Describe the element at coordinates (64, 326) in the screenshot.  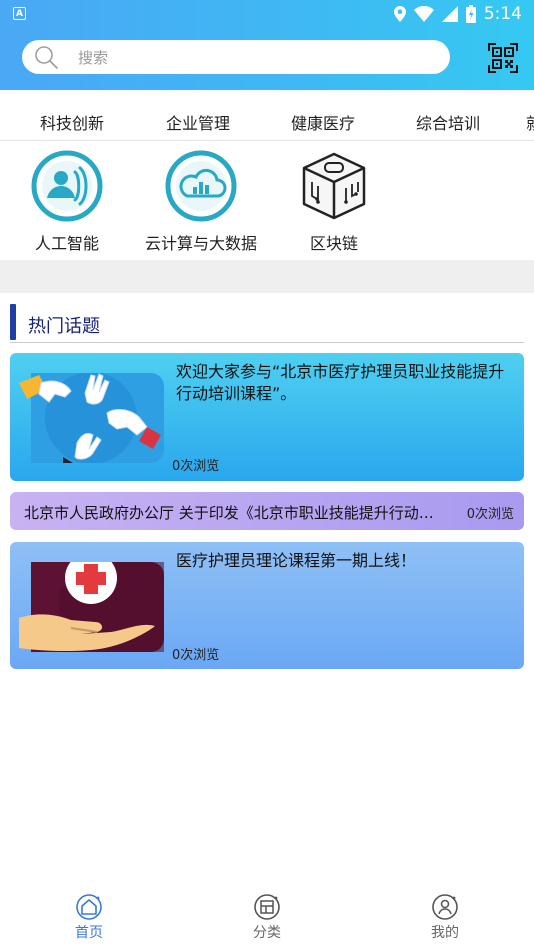
I see `section-title: 热门话题` at that location.